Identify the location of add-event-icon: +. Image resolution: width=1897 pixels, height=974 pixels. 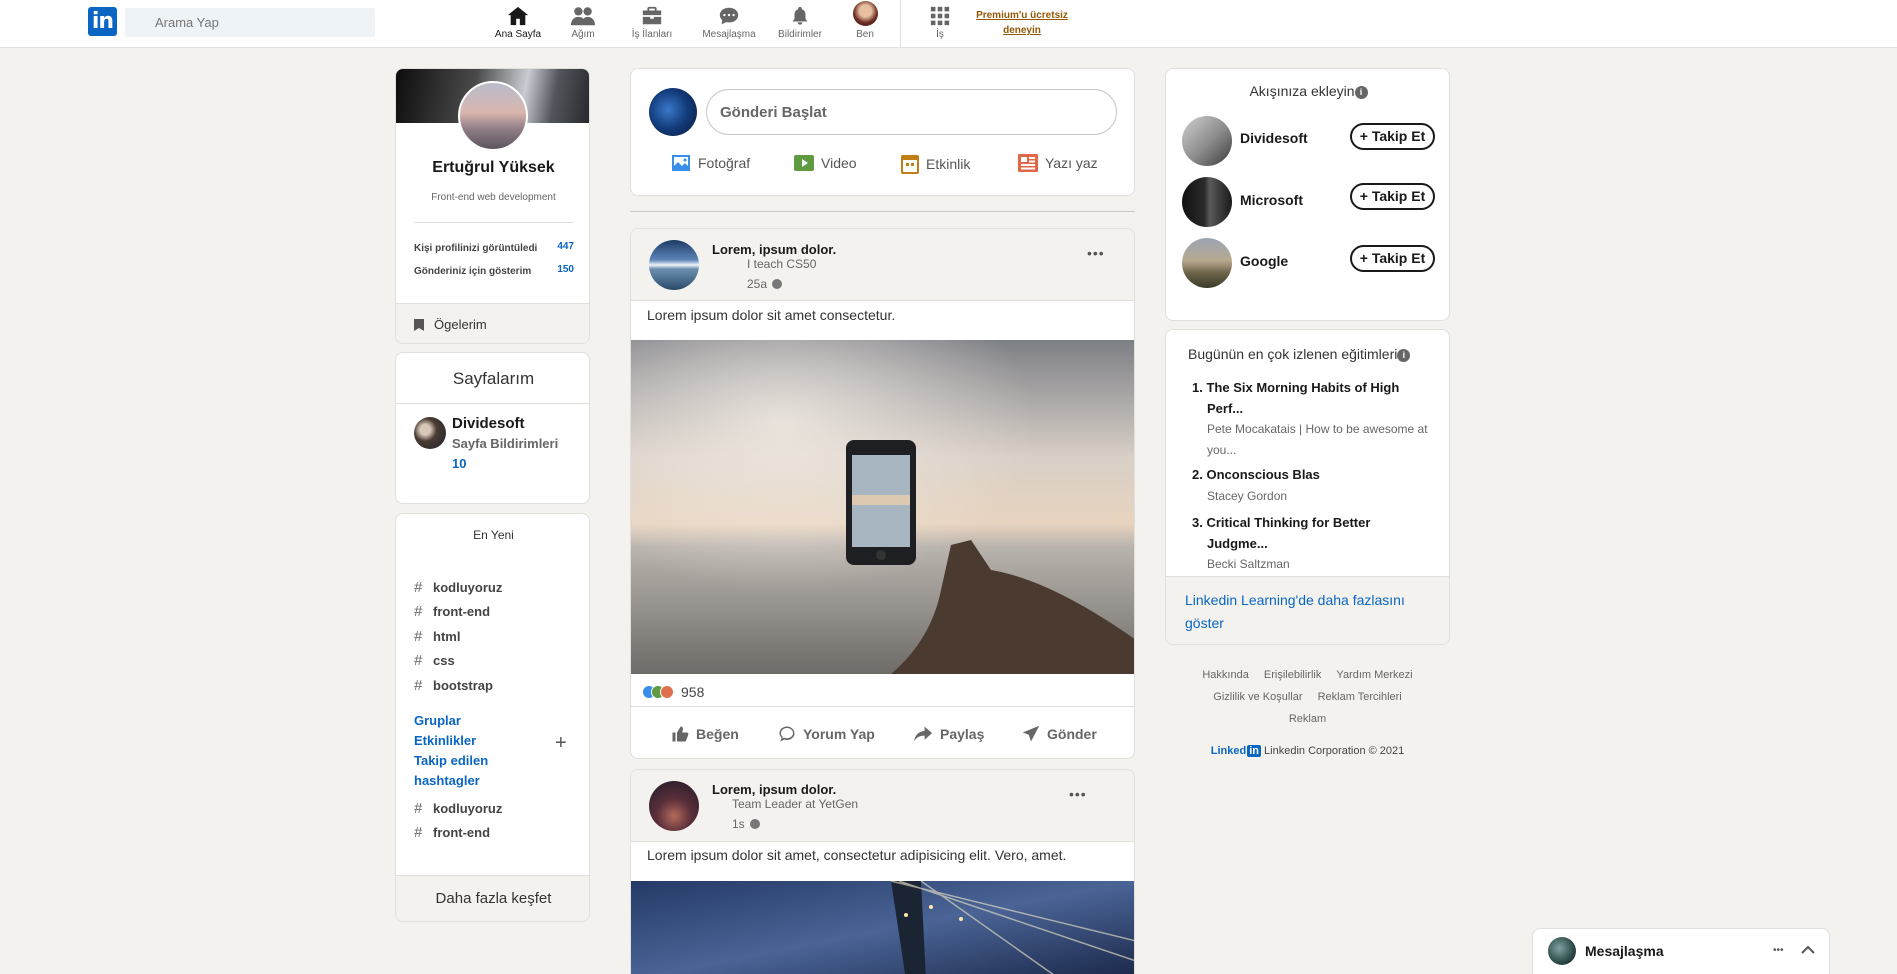
(561, 743).